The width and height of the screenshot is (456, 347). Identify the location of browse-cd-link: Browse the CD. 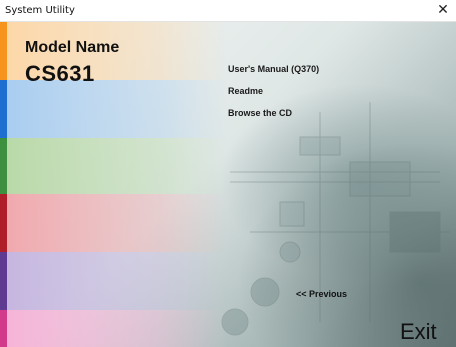
(260, 113).